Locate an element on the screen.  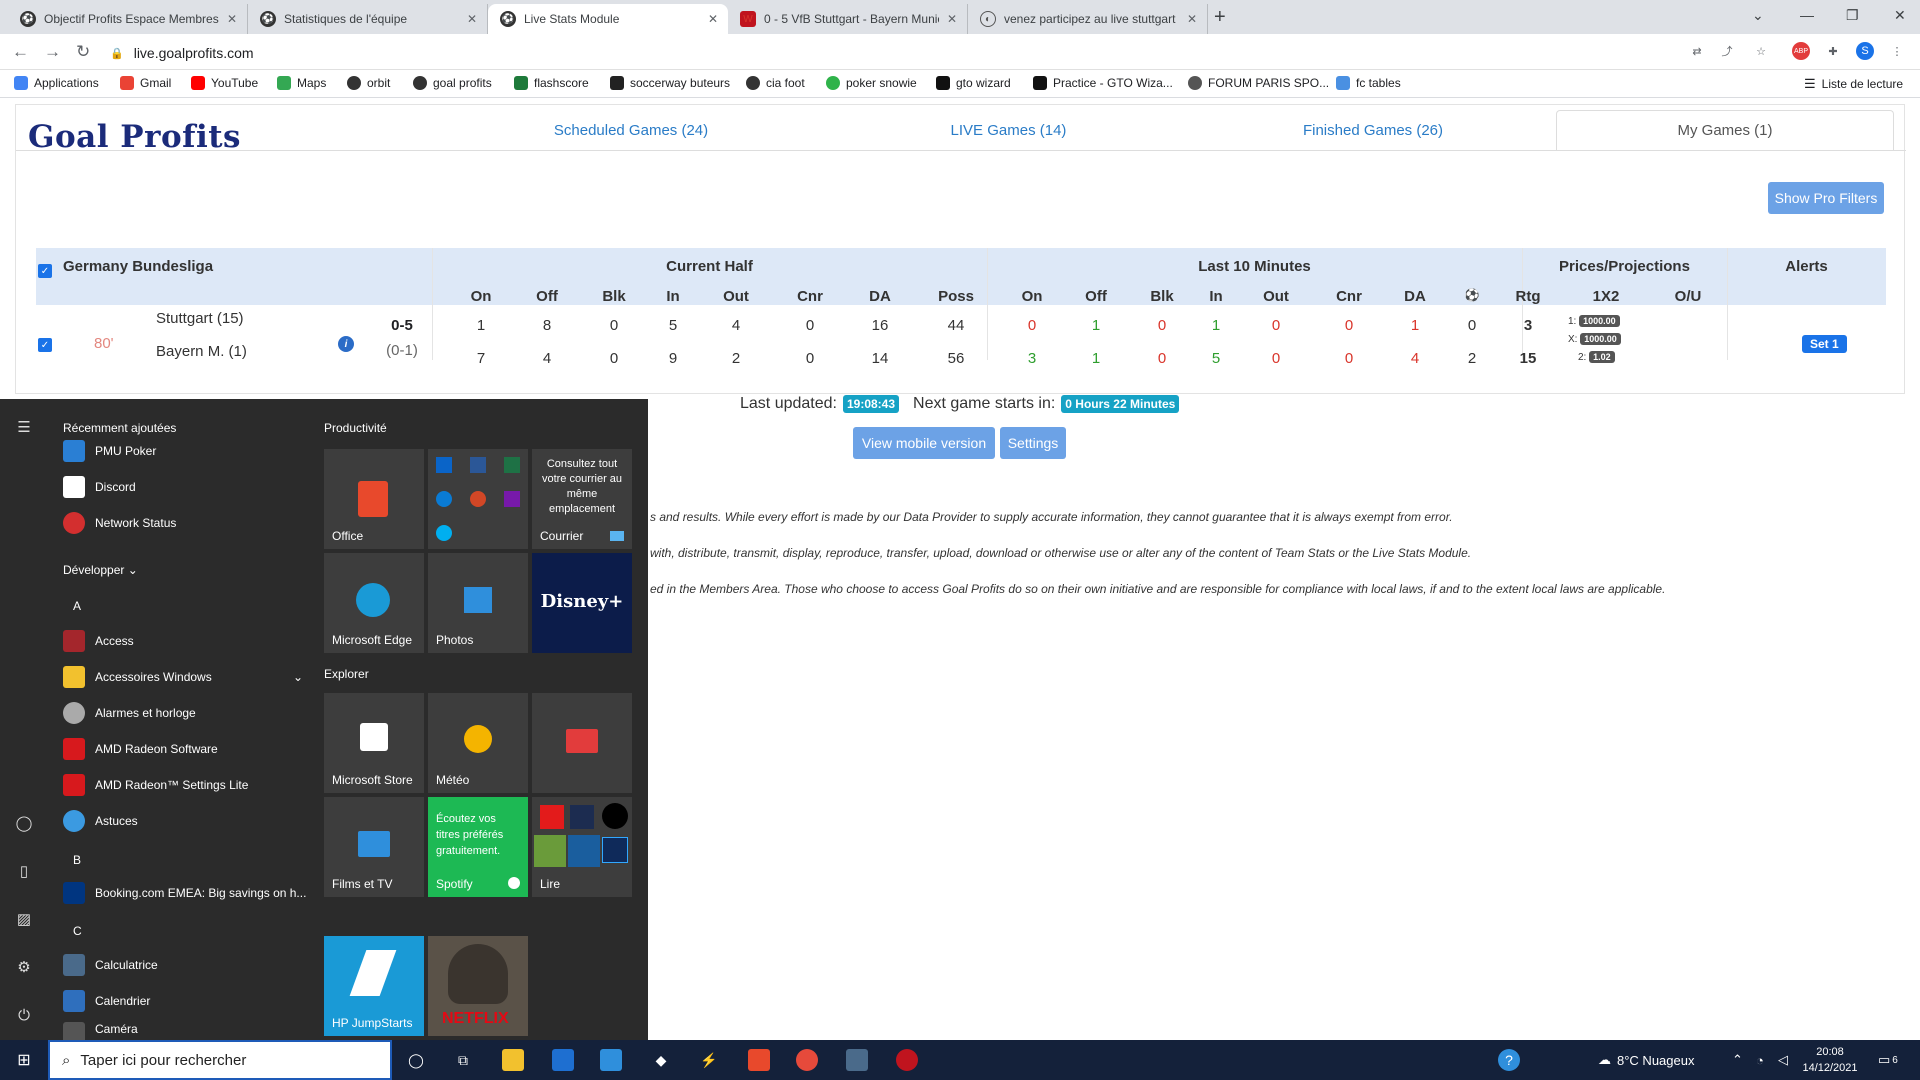
tile-edge: Microsoft Edge is located at coordinates (374, 603).